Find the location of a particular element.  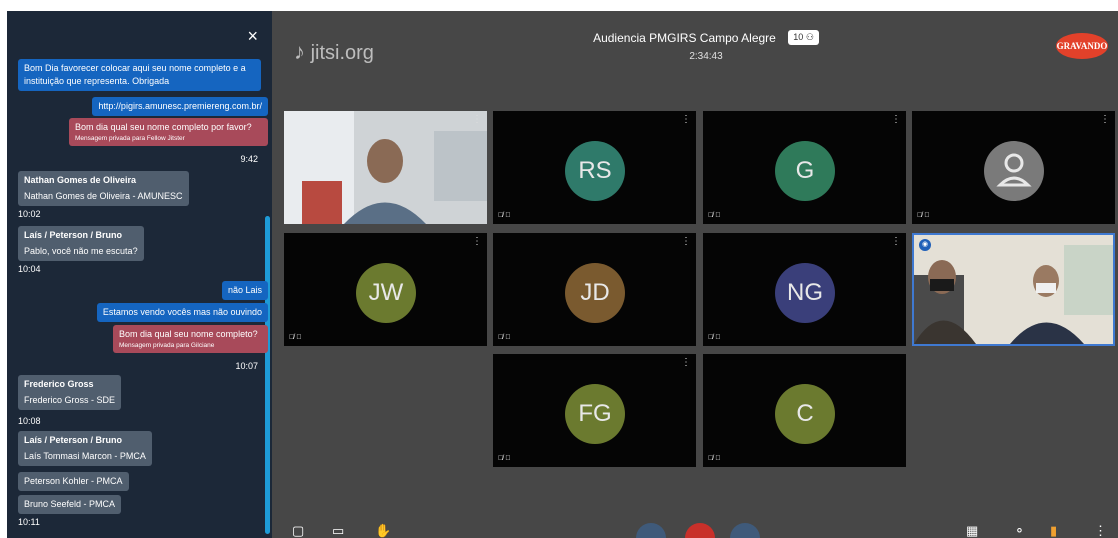

message-time: 10:11 is located at coordinates (29, 522).